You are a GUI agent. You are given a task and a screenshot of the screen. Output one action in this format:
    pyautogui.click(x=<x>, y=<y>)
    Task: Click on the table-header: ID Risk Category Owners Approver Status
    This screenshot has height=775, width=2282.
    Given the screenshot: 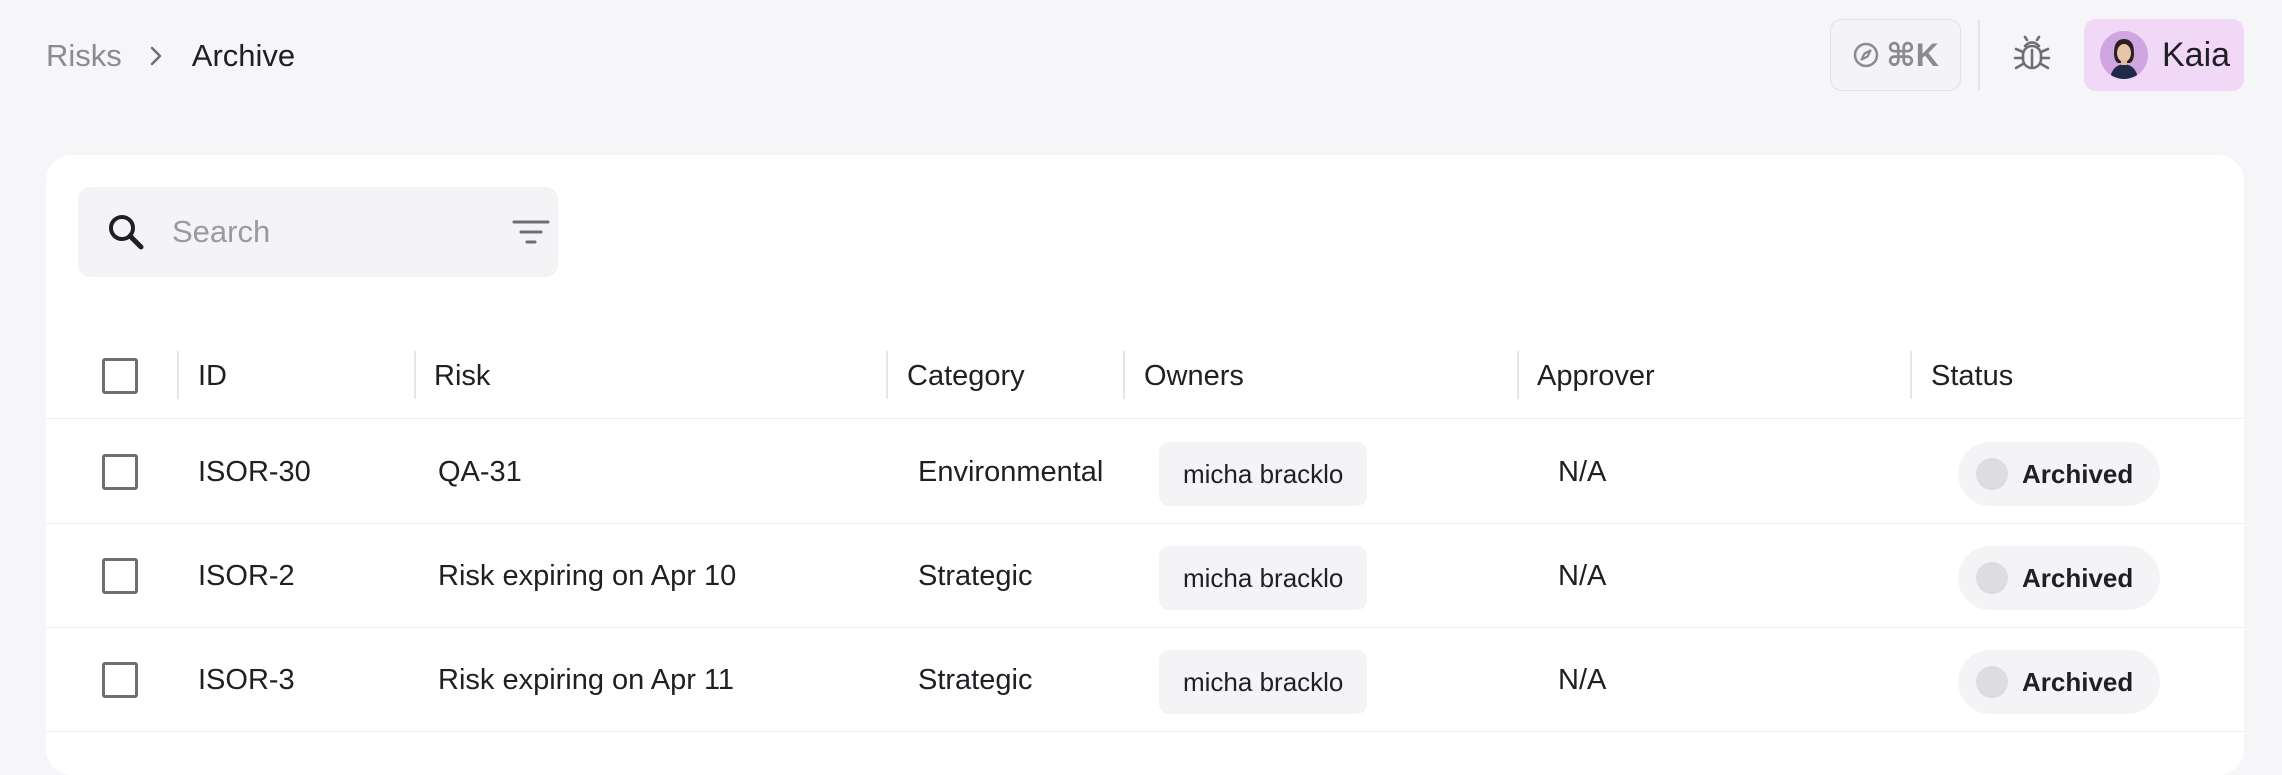 What is the action you would take?
    pyautogui.click(x=1145, y=376)
    